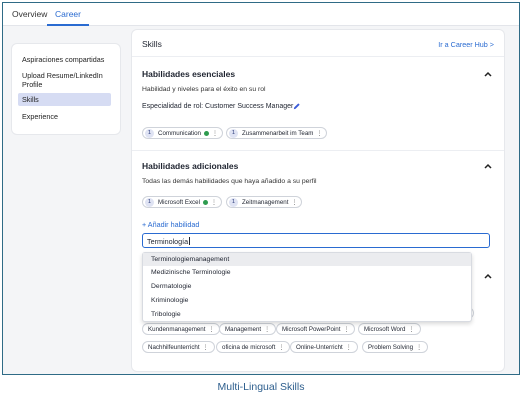 Image resolution: width=522 pixels, height=403 pixels. I want to click on skill-chip-label: Communication, so click(179, 133).